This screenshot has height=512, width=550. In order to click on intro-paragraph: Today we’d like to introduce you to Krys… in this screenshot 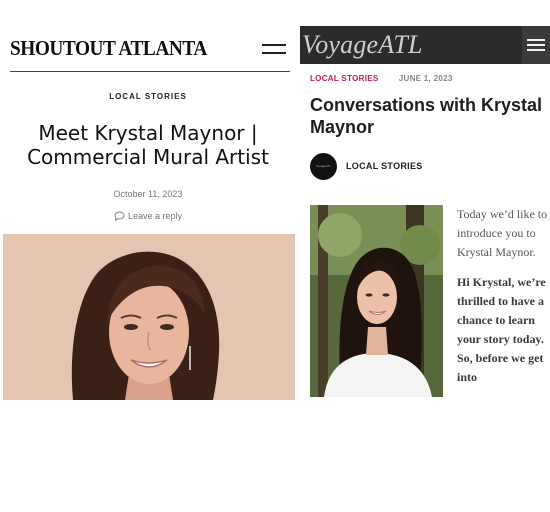, I will do `click(502, 233)`.